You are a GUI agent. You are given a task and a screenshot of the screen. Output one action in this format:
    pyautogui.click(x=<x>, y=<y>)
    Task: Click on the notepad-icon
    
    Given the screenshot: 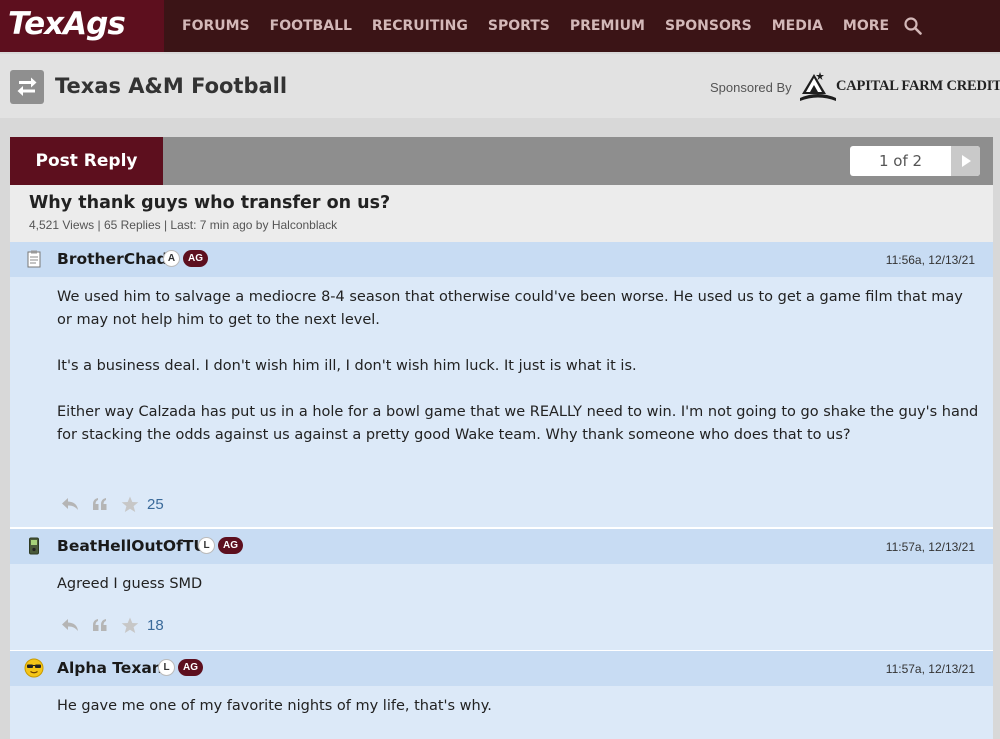 What is the action you would take?
    pyautogui.click(x=34, y=259)
    